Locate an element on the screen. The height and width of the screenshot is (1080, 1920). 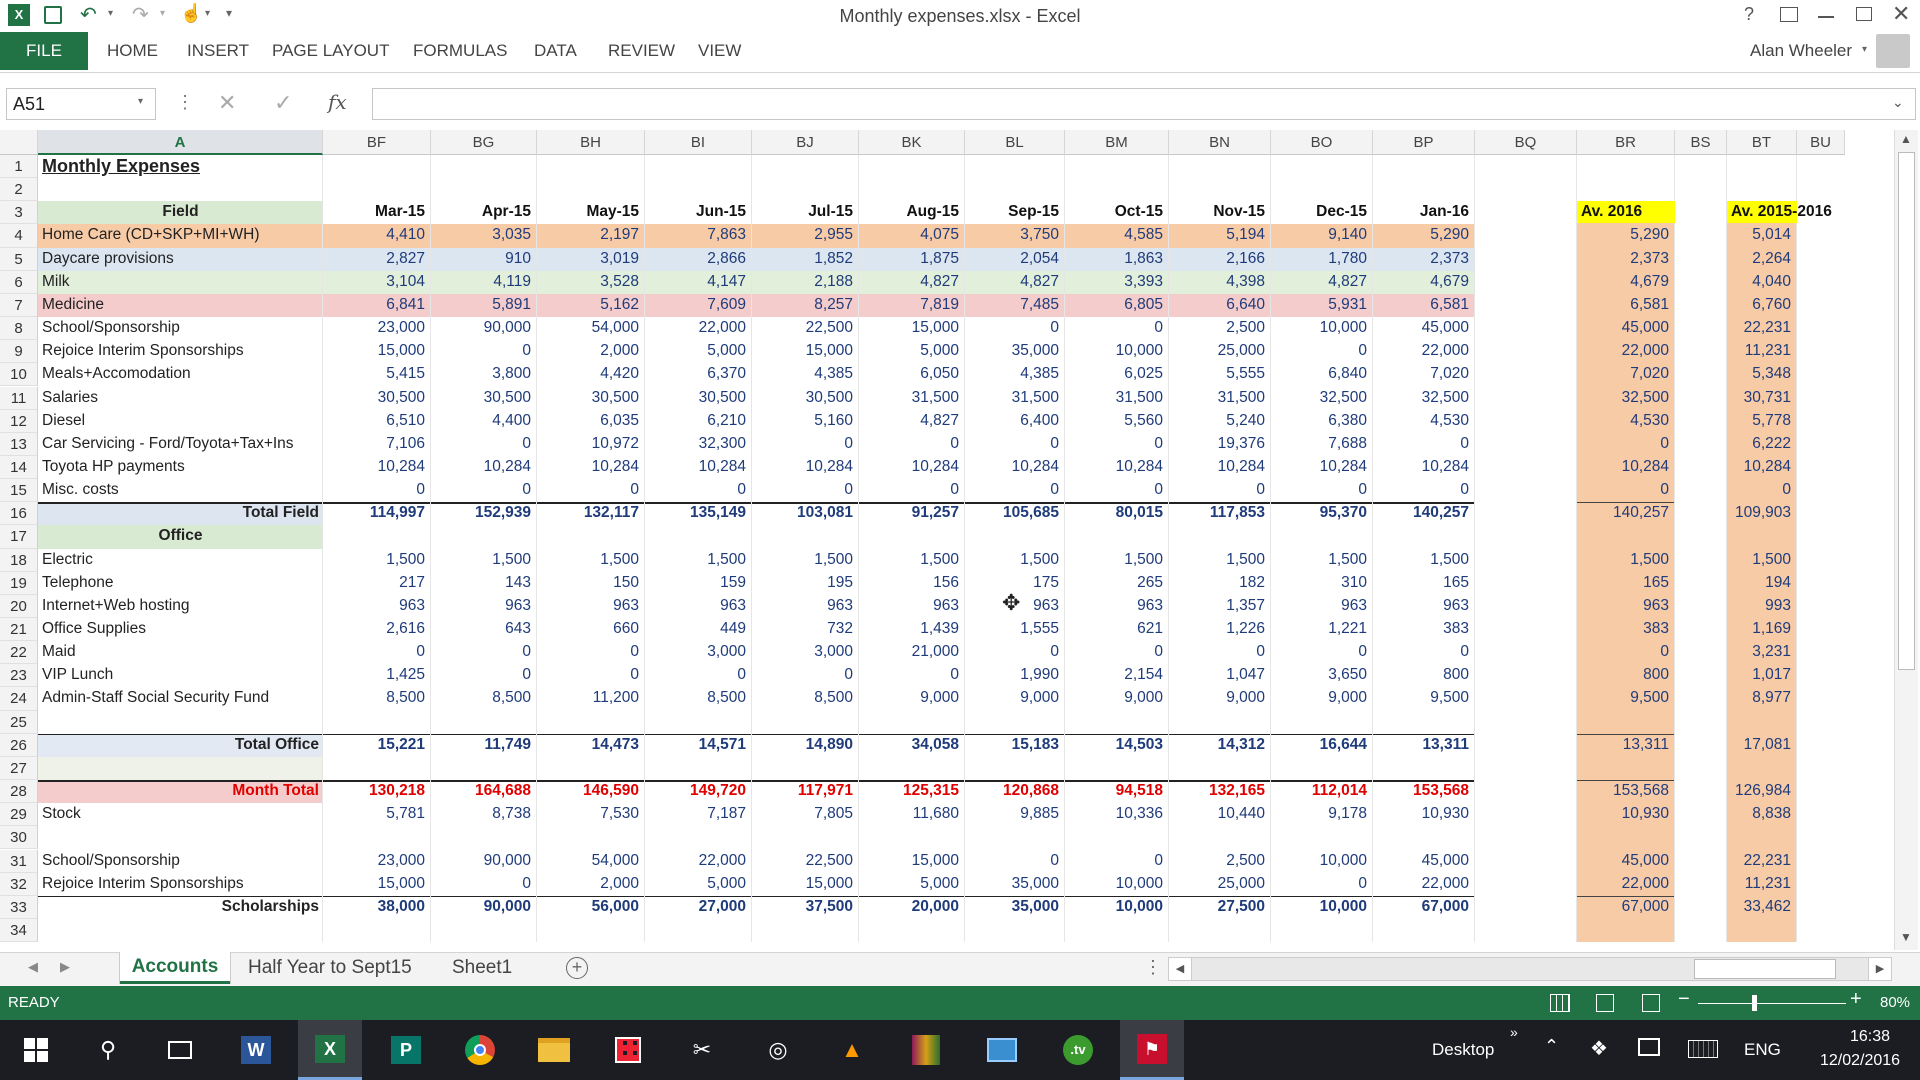
page-break-view-icon is located at coordinates (1651, 1003).